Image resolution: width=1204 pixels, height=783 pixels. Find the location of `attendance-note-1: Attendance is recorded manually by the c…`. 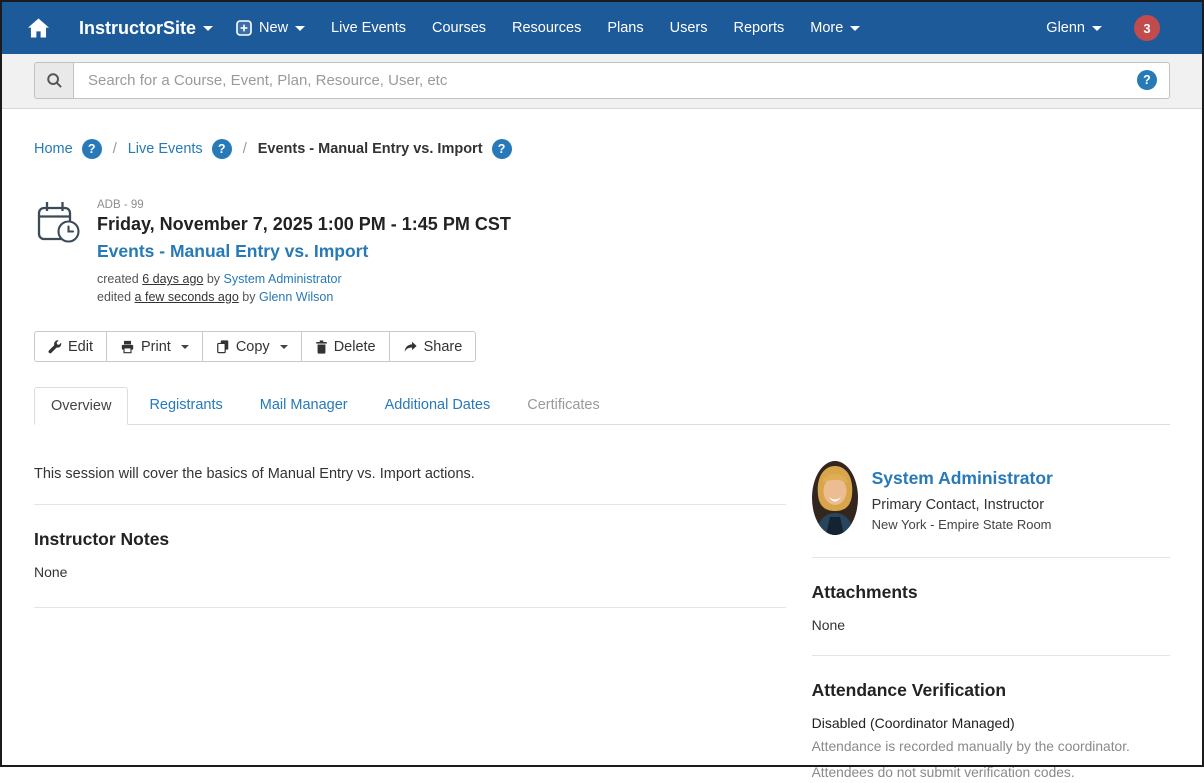

attendance-note-1: Attendance is recorded manually by the c… is located at coordinates (970, 747).